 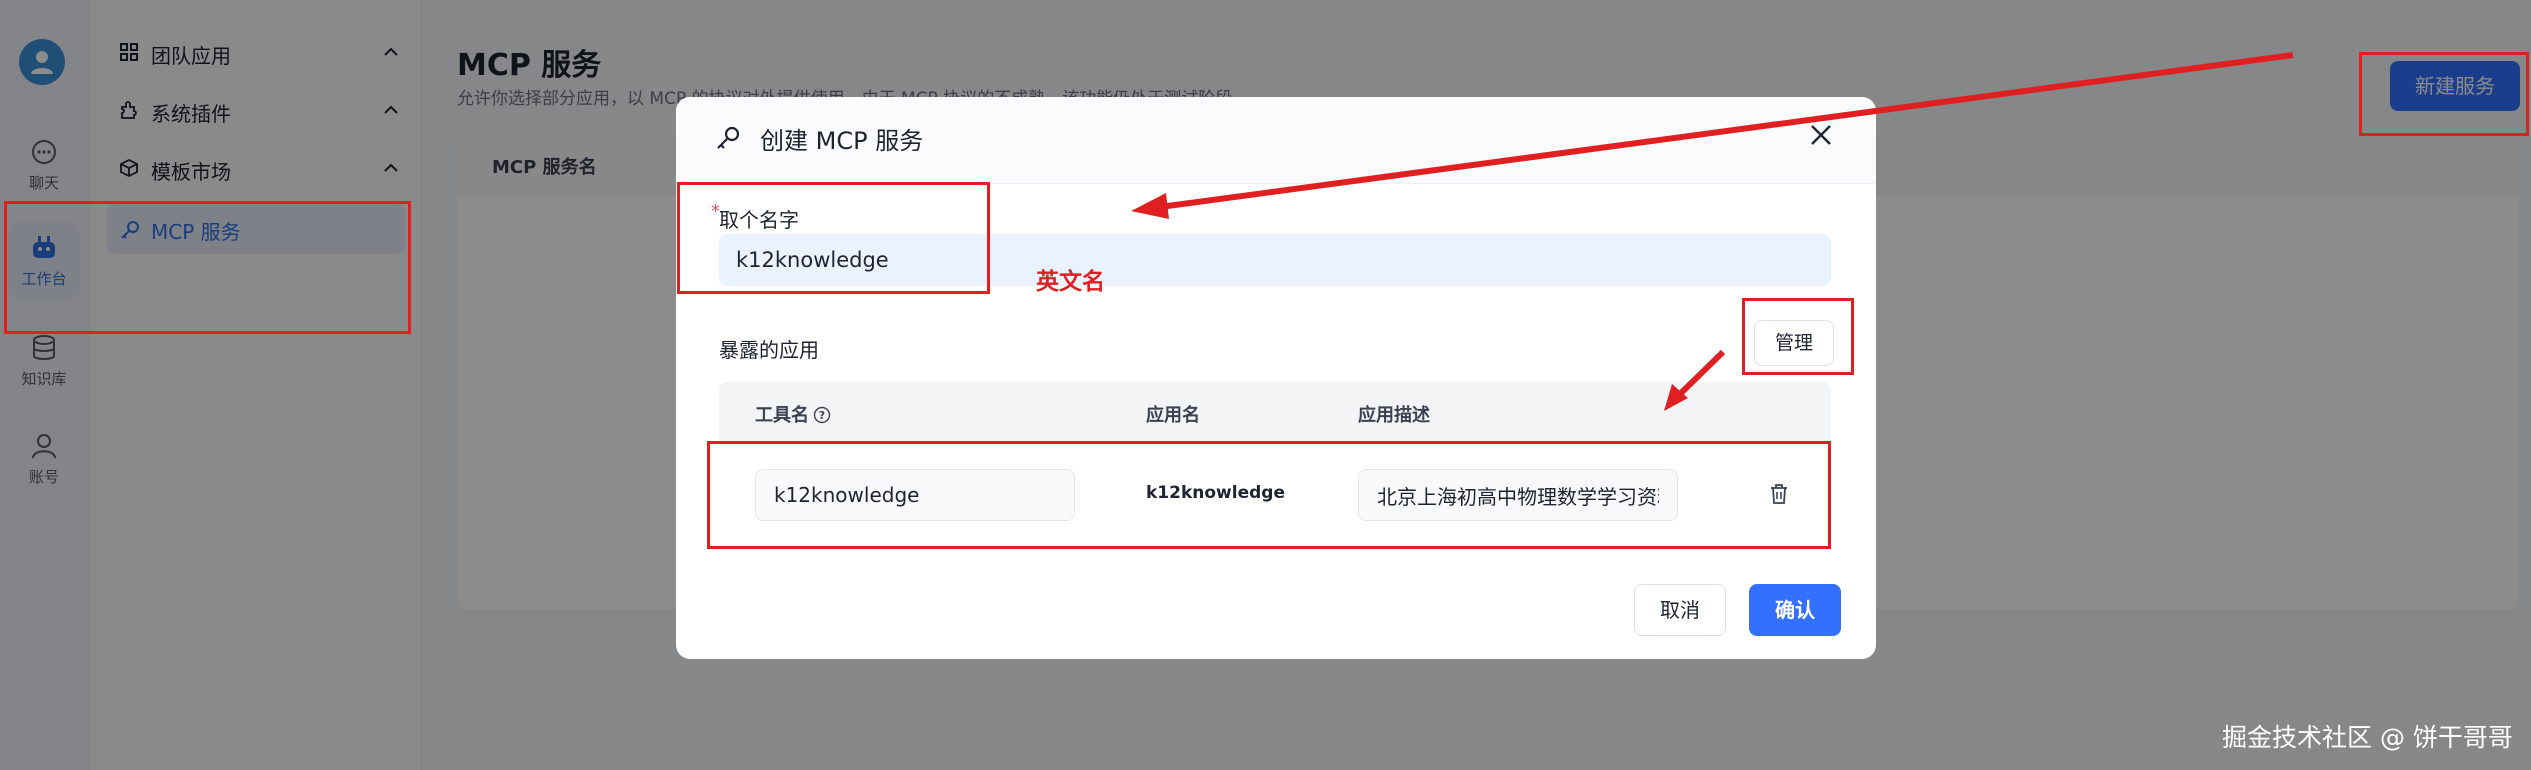 What do you see at coordinates (2367, 737) in the screenshot?
I see `watermark: 掘金技术社区 @ 饼干哥哥` at bounding box center [2367, 737].